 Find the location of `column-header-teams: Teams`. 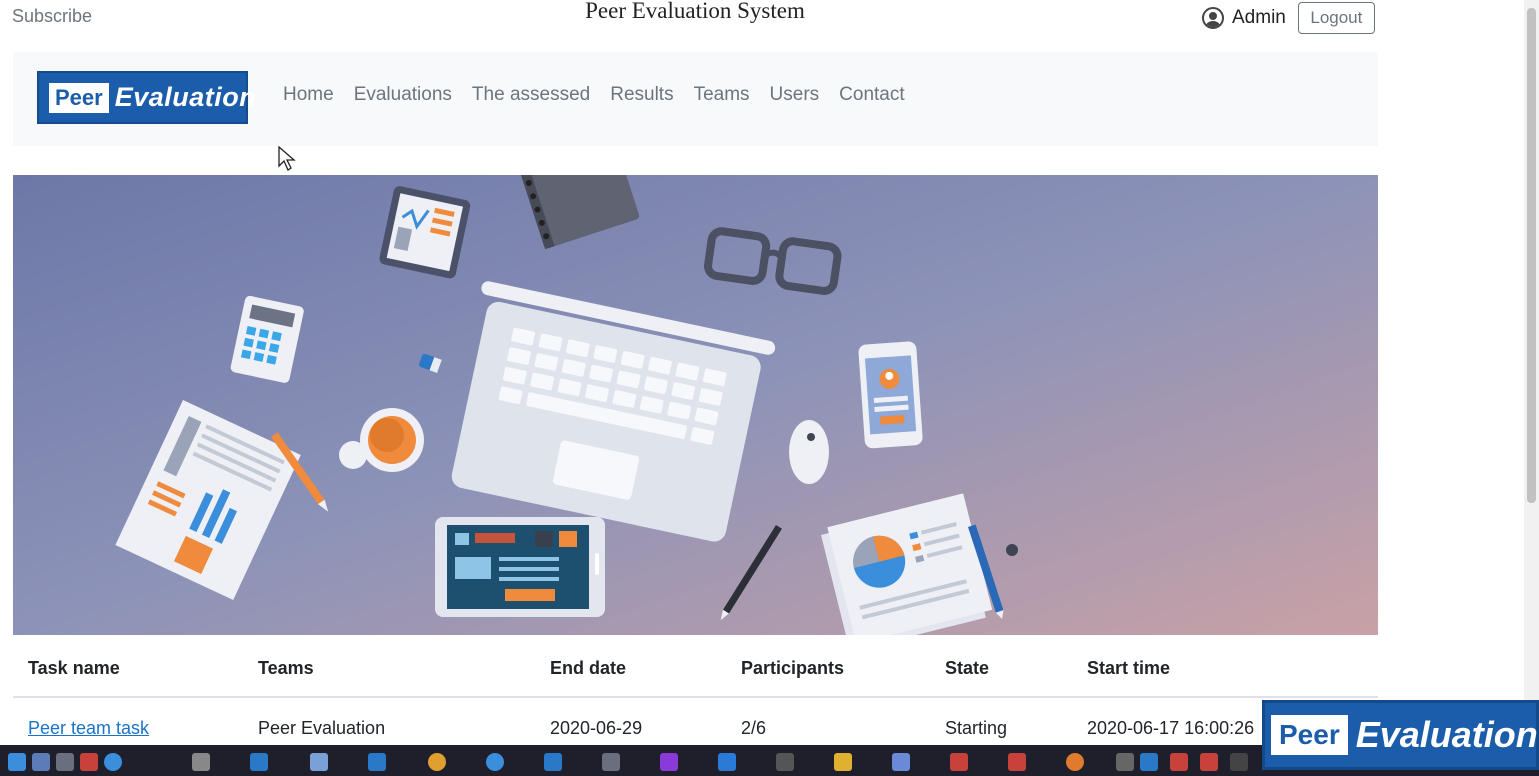

column-header-teams: Teams is located at coordinates (286, 668).